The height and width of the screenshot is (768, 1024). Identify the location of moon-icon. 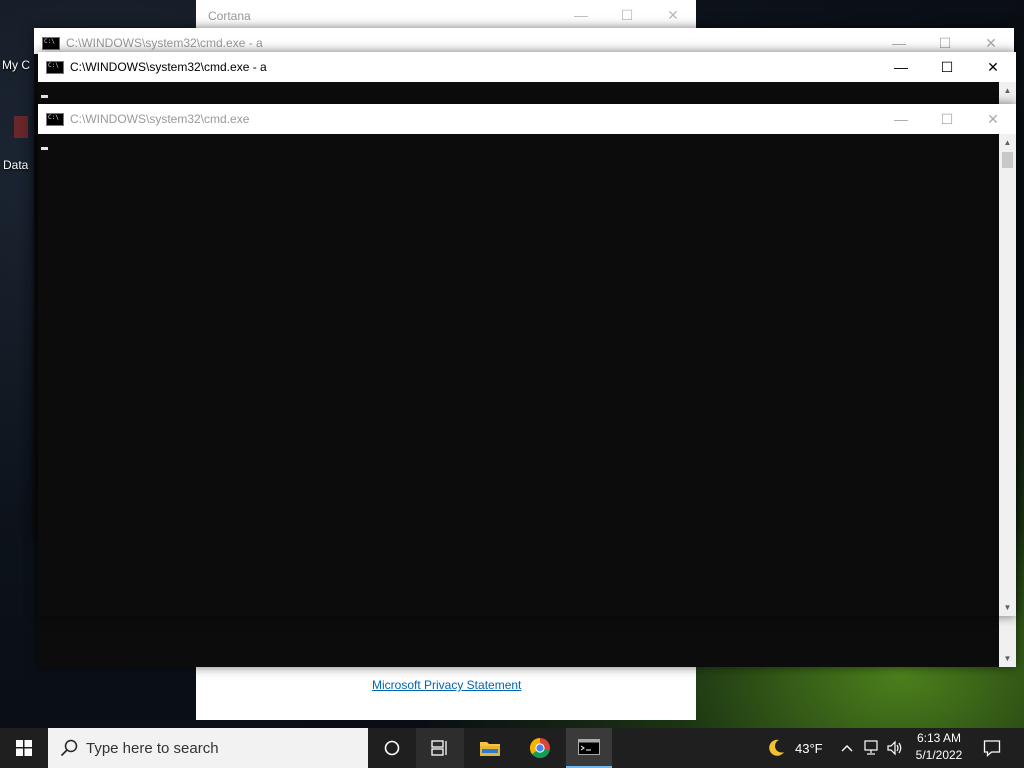
(776, 747).